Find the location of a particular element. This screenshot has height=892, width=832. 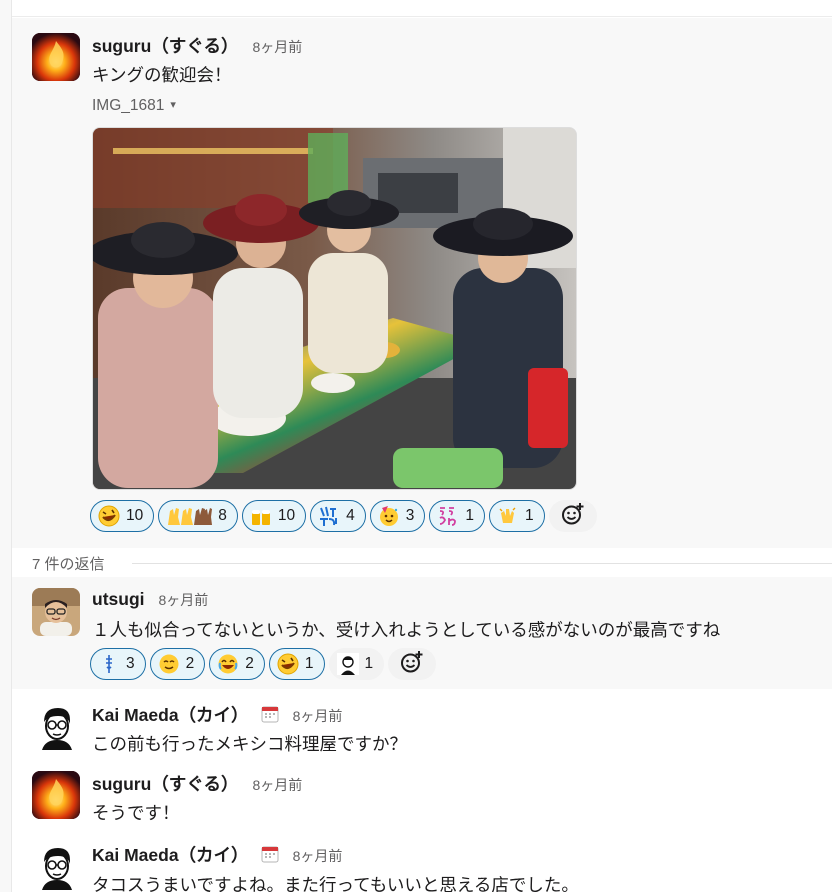

reaction-bar: 3 2 2 1 1 is located at coordinates (263, 664).